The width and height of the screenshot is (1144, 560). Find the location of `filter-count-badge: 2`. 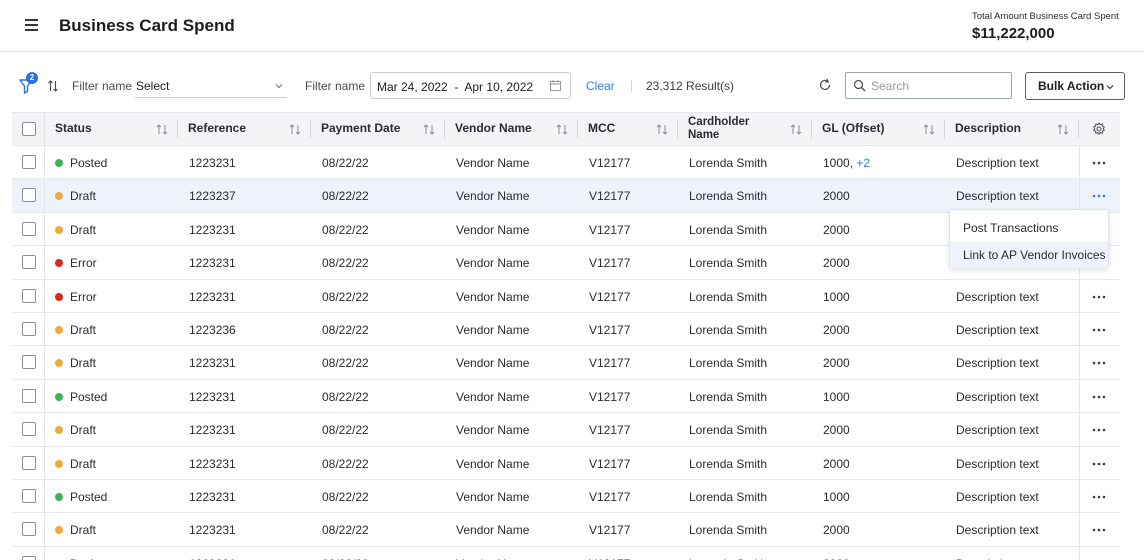

filter-count-badge: 2 is located at coordinates (32, 78).